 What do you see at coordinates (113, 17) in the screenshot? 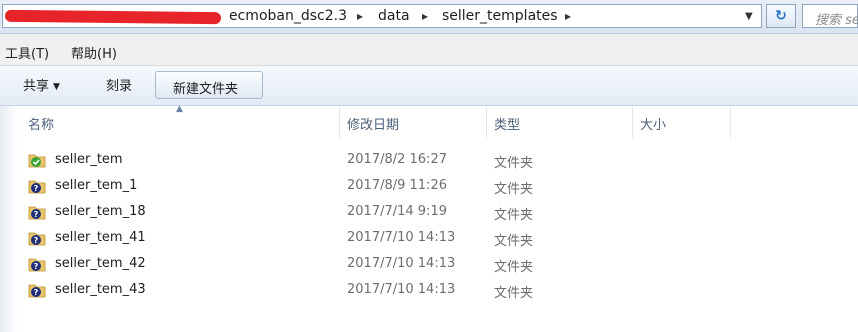
I see `redacted-path-segment` at bounding box center [113, 17].